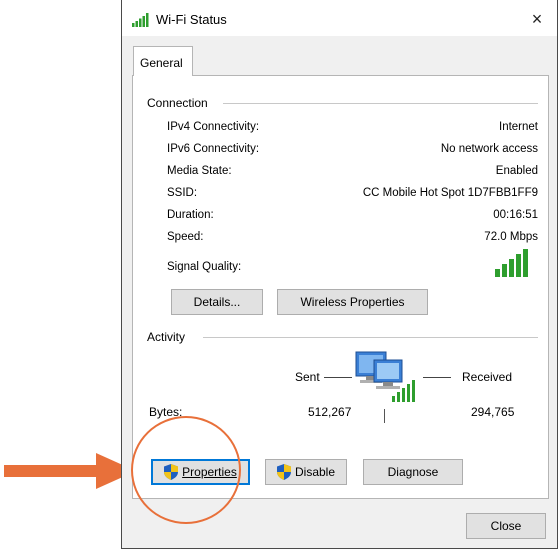 Image resolution: width=559 pixels, height=550 pixels. I want to click on media-state-value: Enabled, so click(516, 171).